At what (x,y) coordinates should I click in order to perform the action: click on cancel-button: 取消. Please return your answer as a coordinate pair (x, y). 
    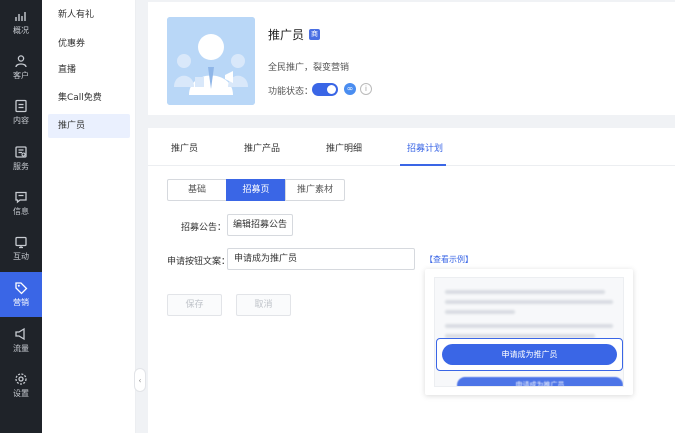
    Looking at the image, I should click on (263, 305).